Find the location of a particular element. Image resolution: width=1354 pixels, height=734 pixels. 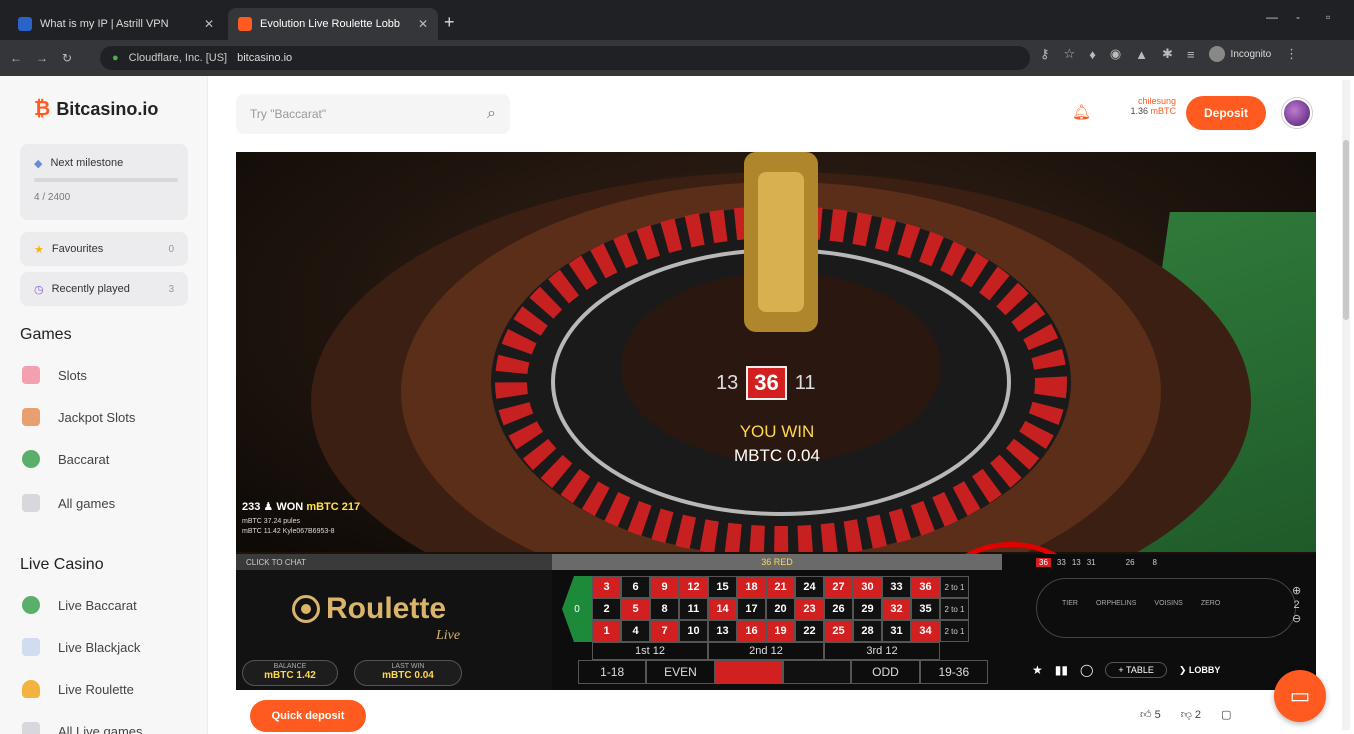

quick-deposit-button: Quick deposit is located at coordinates (308, 716).